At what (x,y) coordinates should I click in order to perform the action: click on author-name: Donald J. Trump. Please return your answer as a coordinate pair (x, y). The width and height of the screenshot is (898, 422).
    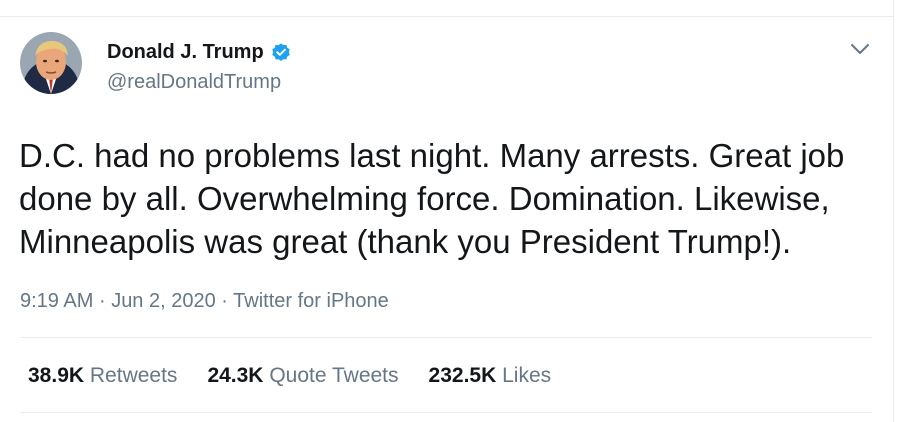
    Looking at the image, I should click on (185, 52).